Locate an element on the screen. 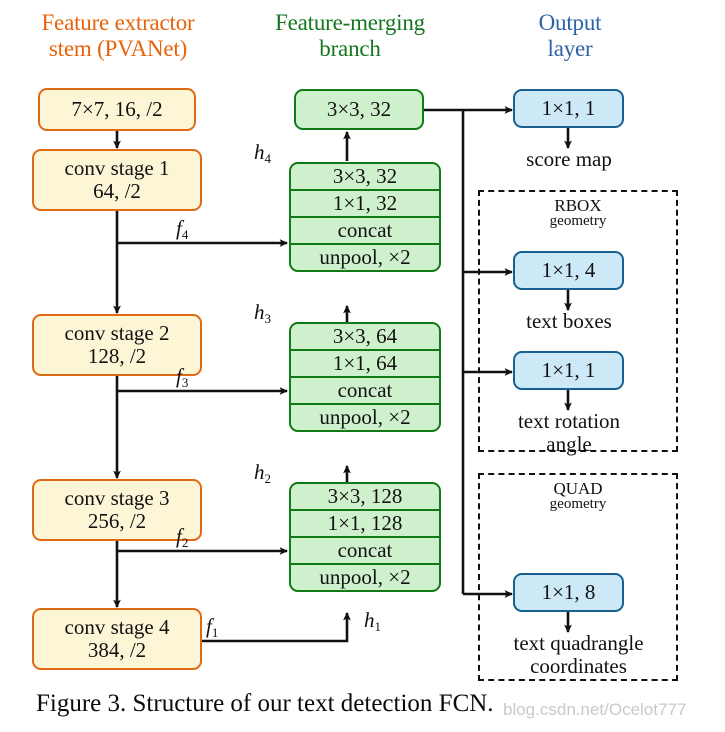 The height and width of the screenshot is (732, 725). feature-label-f2: f2 is located at coordinates (182, 537).